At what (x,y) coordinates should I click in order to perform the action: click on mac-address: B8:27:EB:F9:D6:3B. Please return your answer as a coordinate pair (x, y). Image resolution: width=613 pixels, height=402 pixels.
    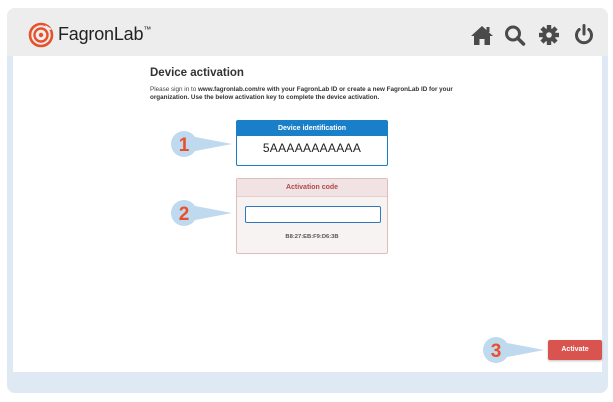
    Looking at the image, I should click on (312, 237).